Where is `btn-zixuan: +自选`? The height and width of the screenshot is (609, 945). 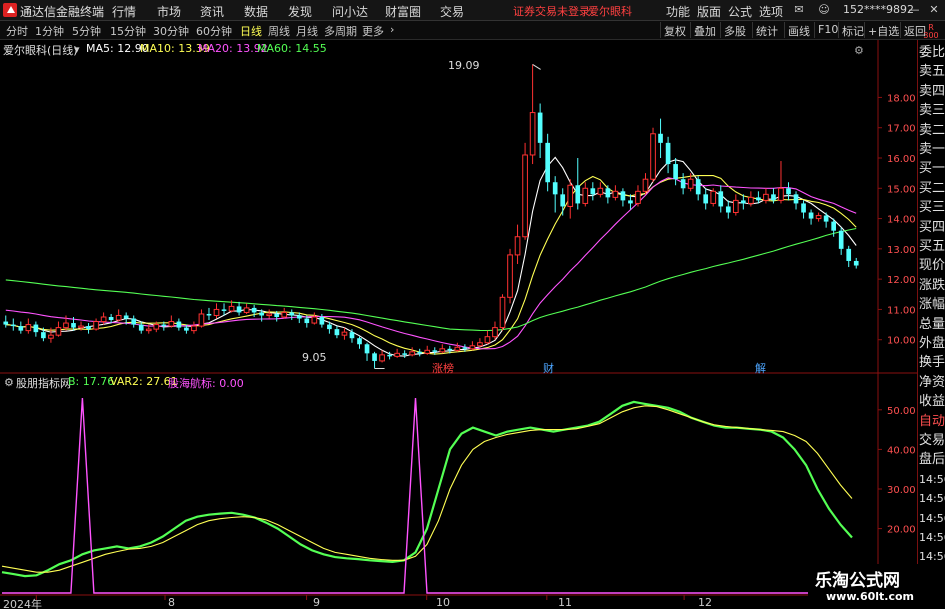
btn-zixuan: +自选 is located at coordinates (883, 30).